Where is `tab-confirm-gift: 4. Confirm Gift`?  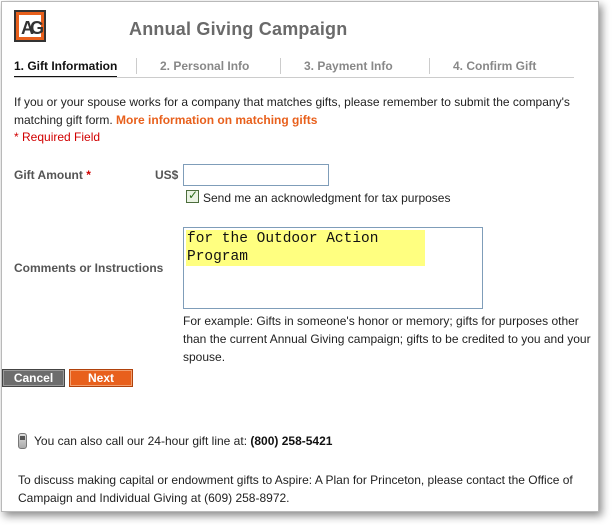 tab-confirm-gift: 4. Confirm Gift is located at coordinates (494, 66).